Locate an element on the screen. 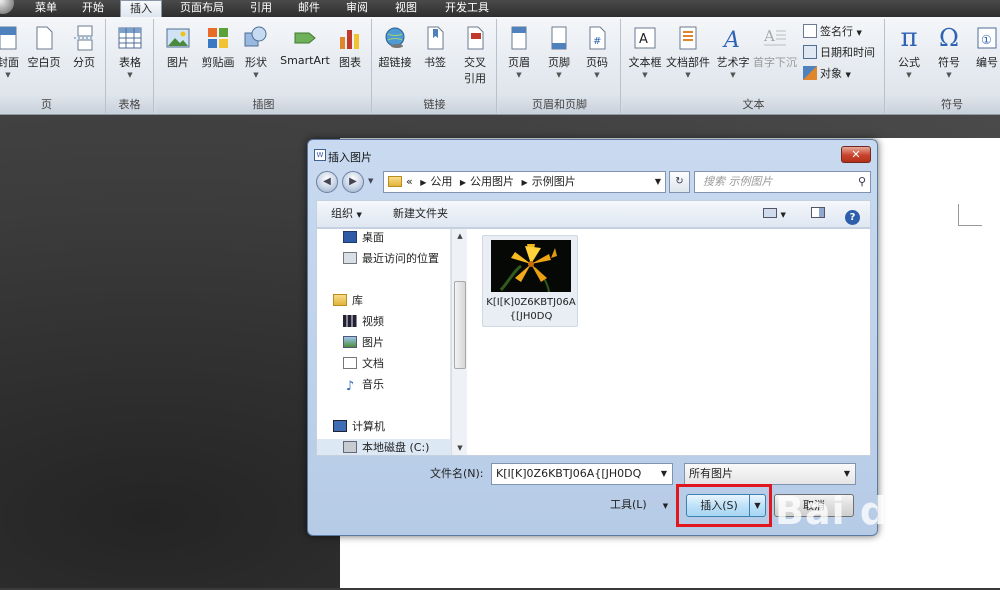 The height and width of the screenshot is (590, 1000). baidu-watermark: Bai du 经验 jingyan.baidu.com is located at coordinates (887, 533).